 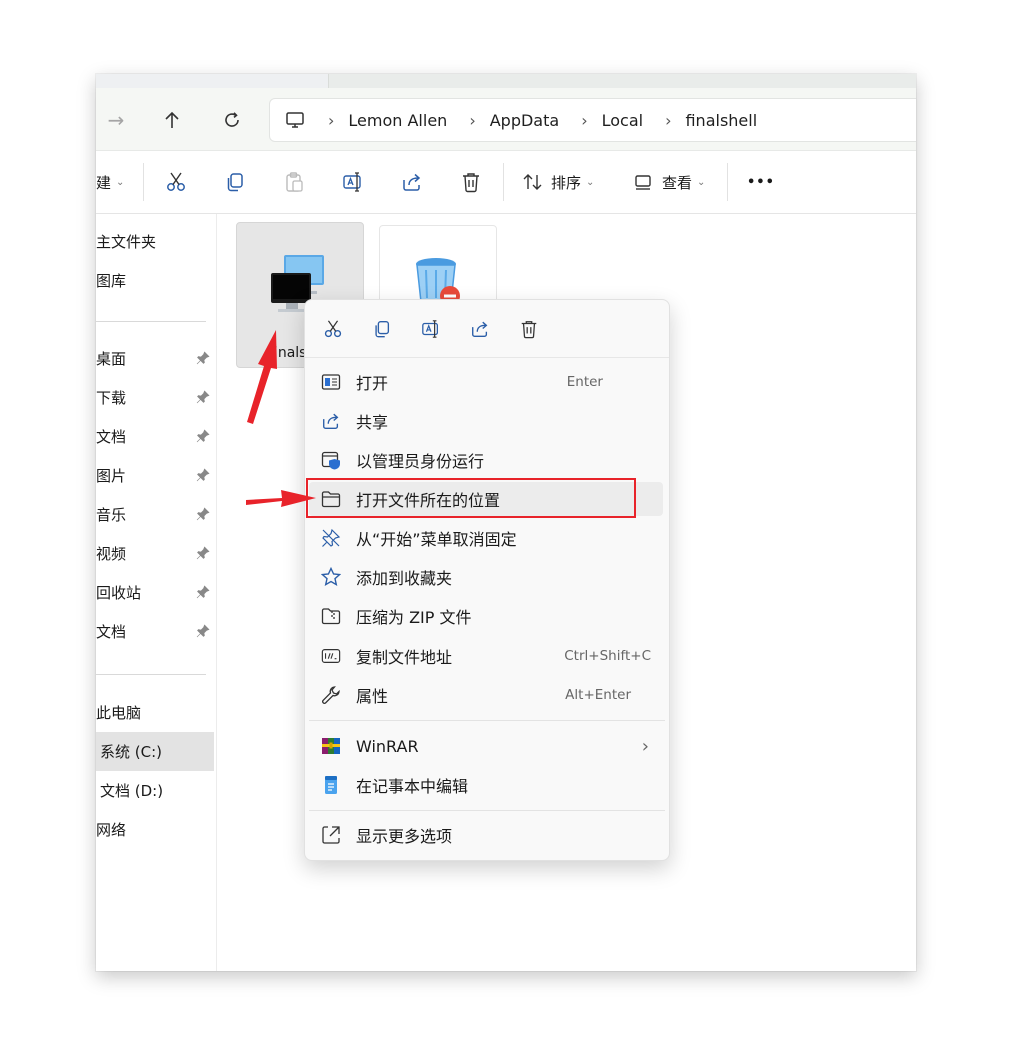 I want to click on annotation-arrow-up, so click(x=262, y=377).